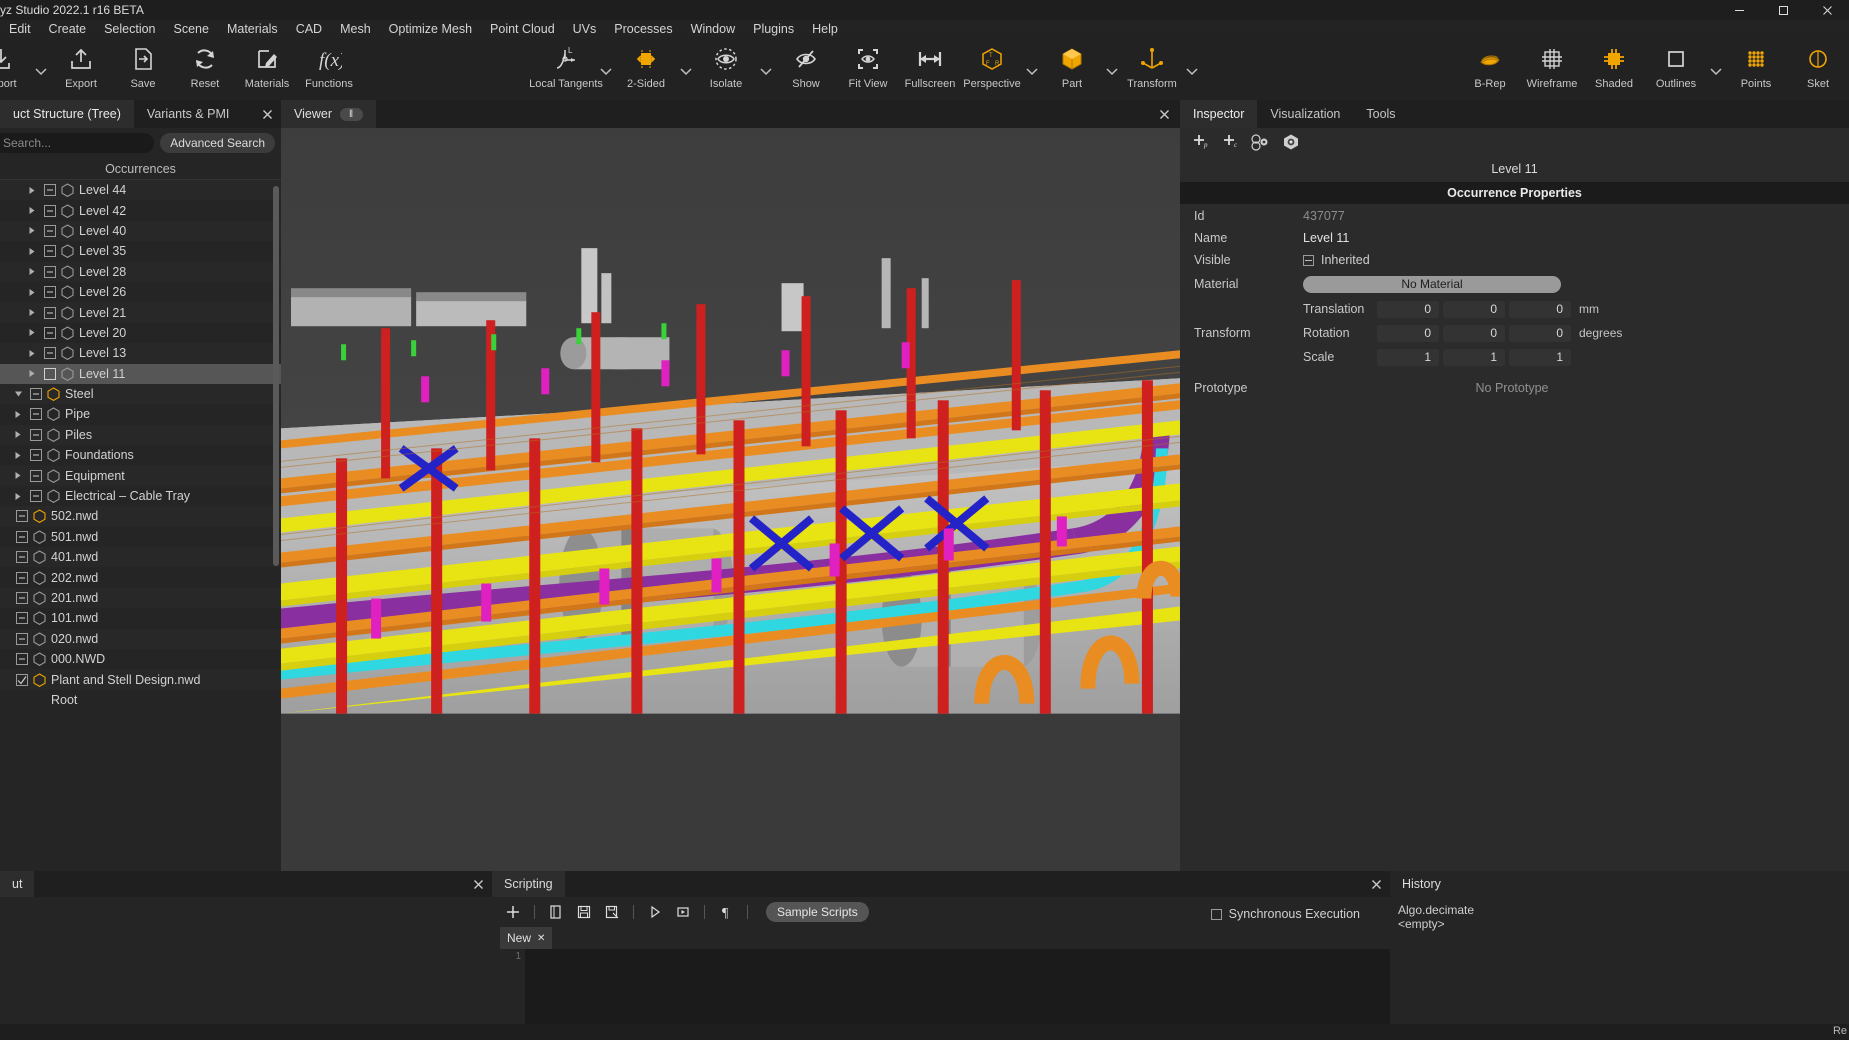 The image size is (1849, 1040). What do you see at coordinates (646, 69) in the screenshot?
I see `toolbar-2-sided-button: 2-Sided` at bounding box center [646, 69].